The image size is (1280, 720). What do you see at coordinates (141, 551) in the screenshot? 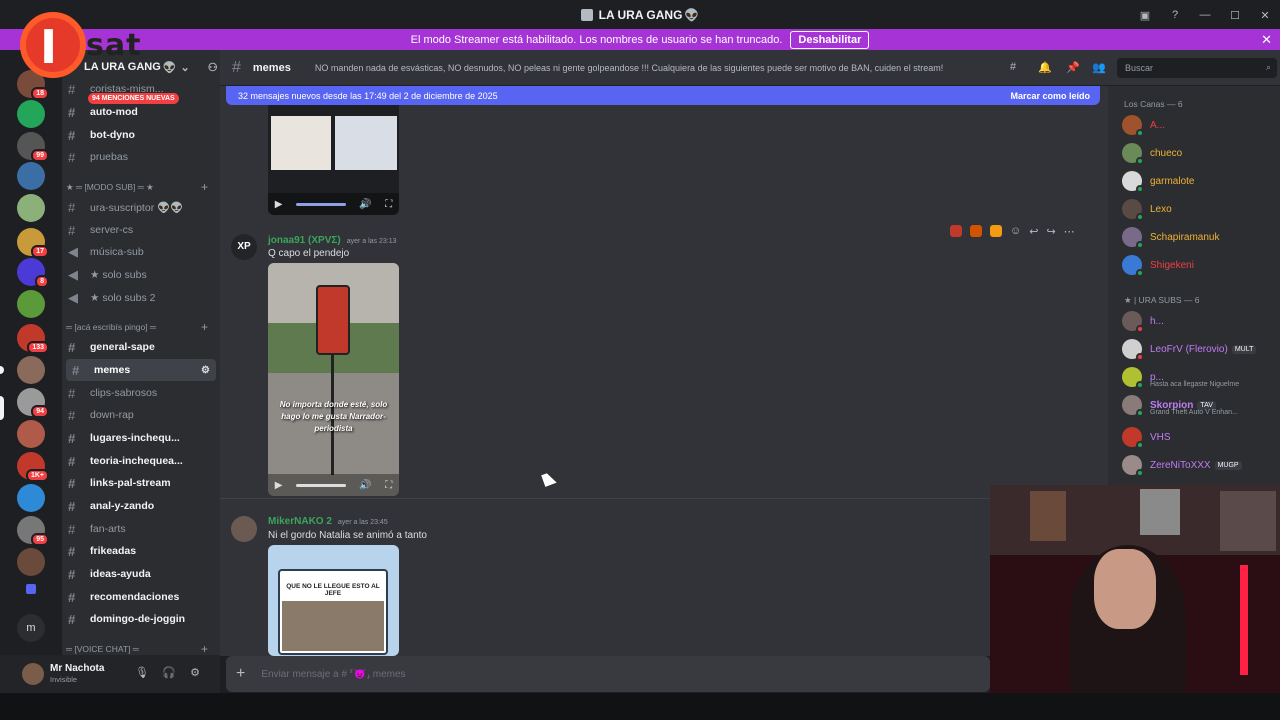
I see `channel-item: # frikeadas` at bounding box center [141, 551].